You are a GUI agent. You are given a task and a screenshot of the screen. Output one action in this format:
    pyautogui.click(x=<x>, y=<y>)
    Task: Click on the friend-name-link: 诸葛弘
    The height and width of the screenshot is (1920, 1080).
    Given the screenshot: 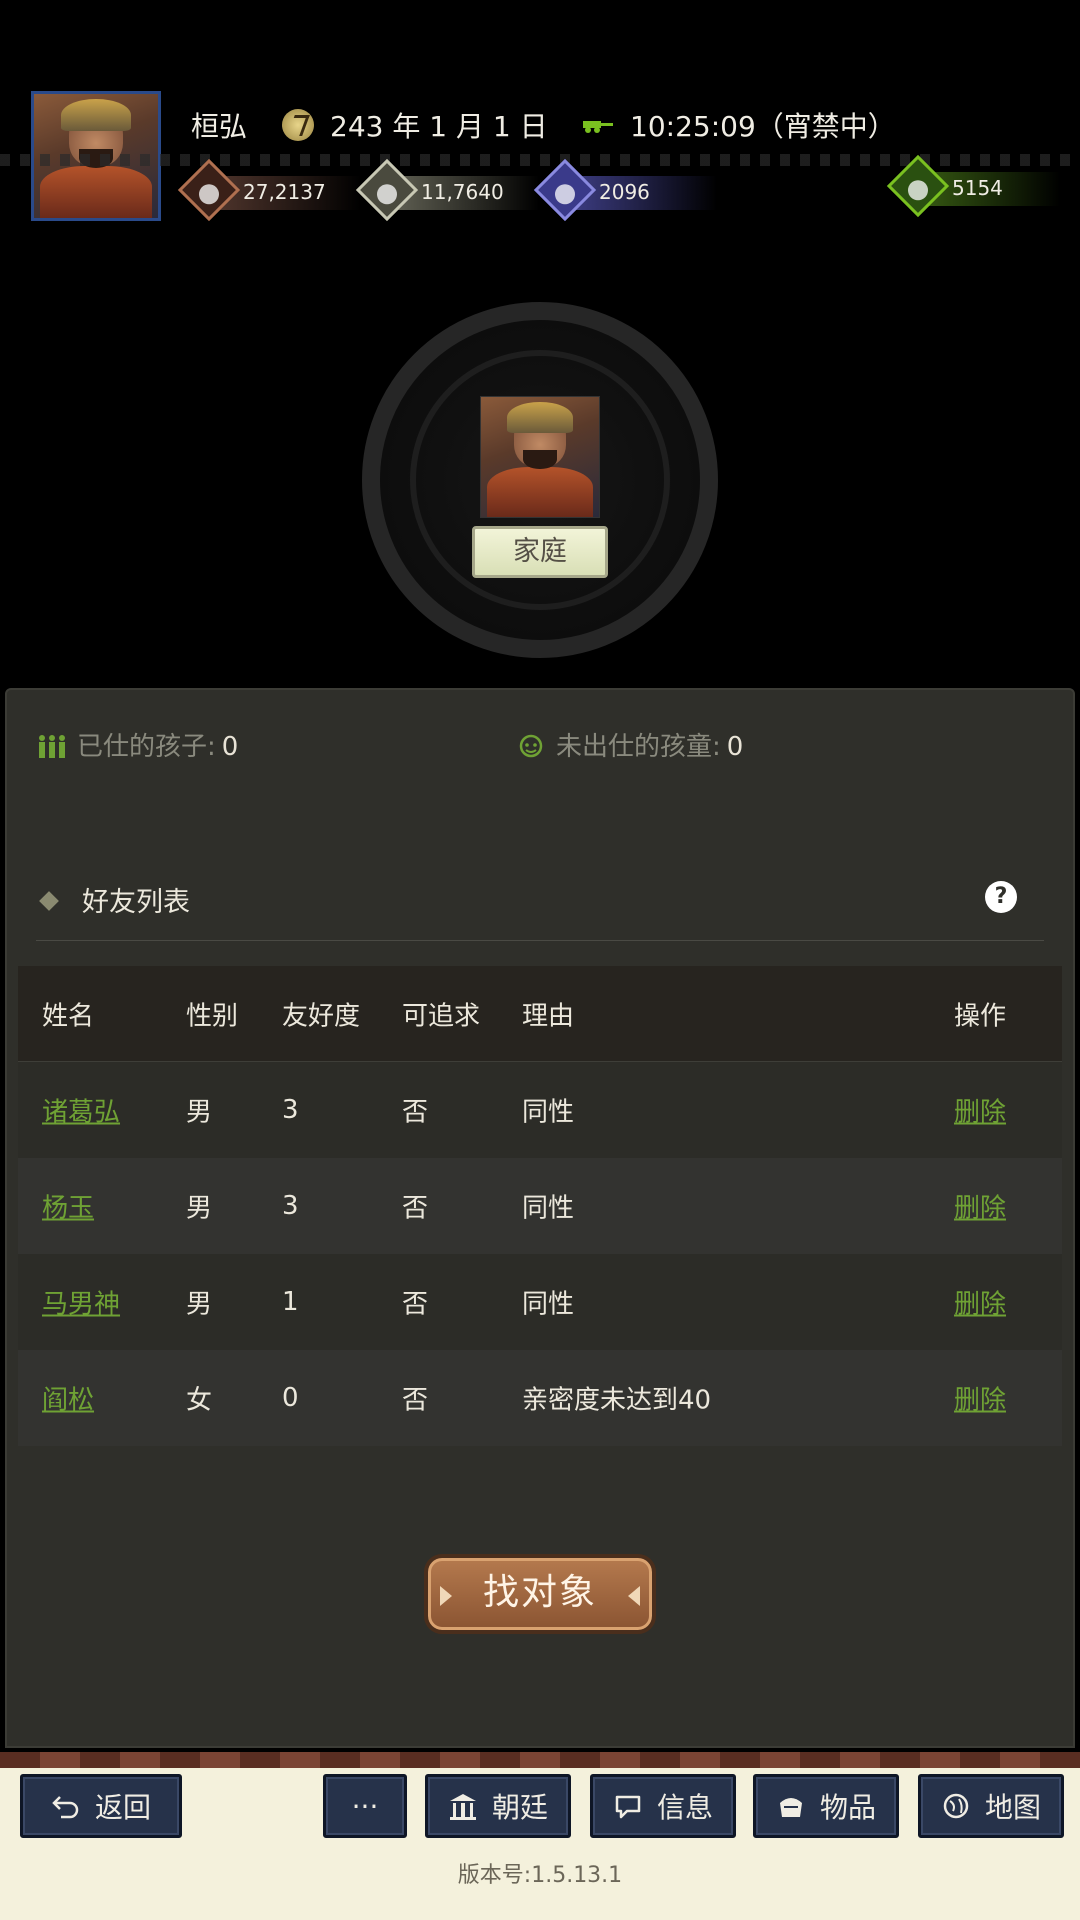 What is the action you would take?
    pyautogui.click(x=81, y=1110)
    